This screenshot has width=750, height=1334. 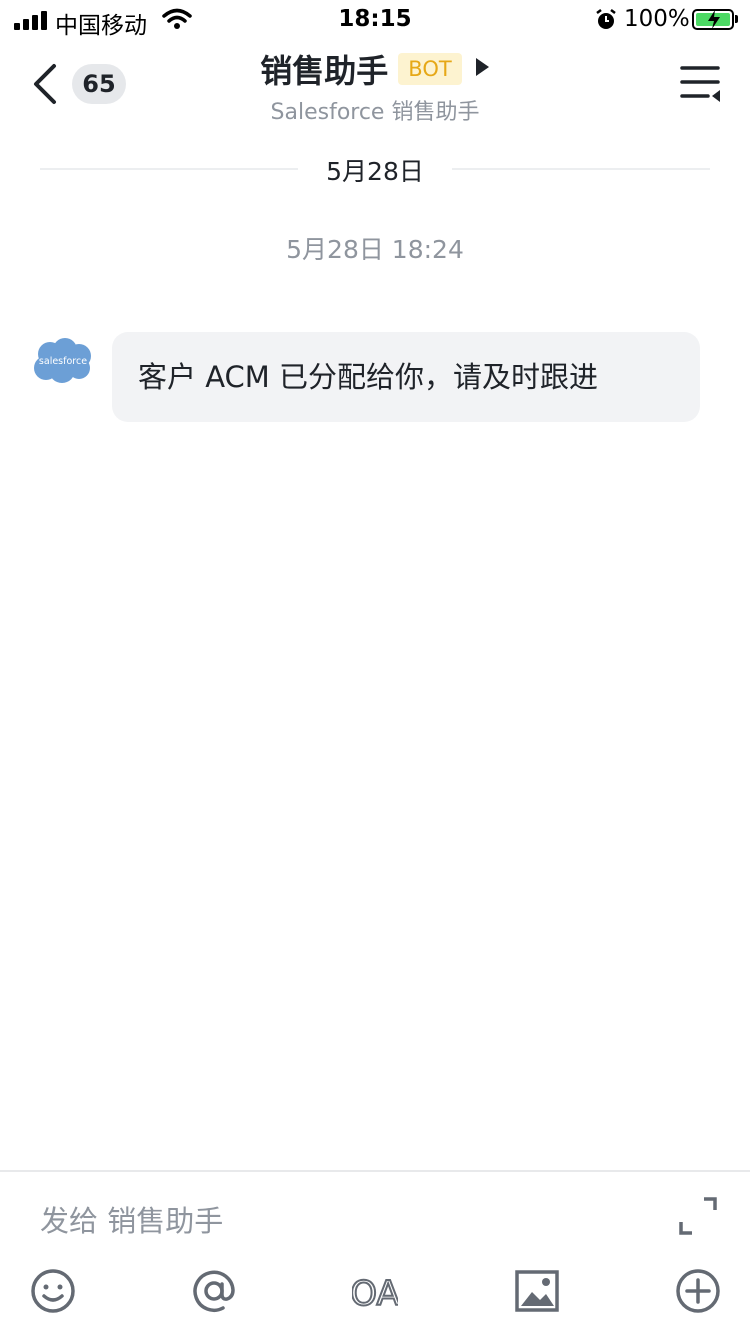 I want to click on battery-percent: 100%, so click(x=657, y=19).